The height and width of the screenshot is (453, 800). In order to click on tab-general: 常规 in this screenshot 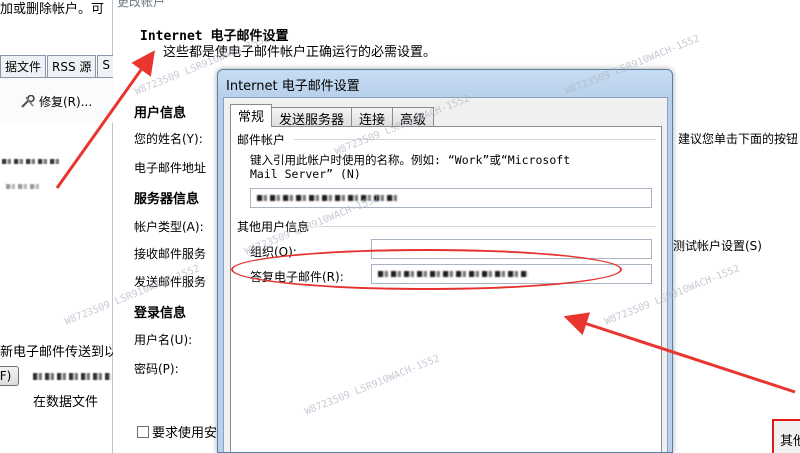, I will do `click(251, 115)`.